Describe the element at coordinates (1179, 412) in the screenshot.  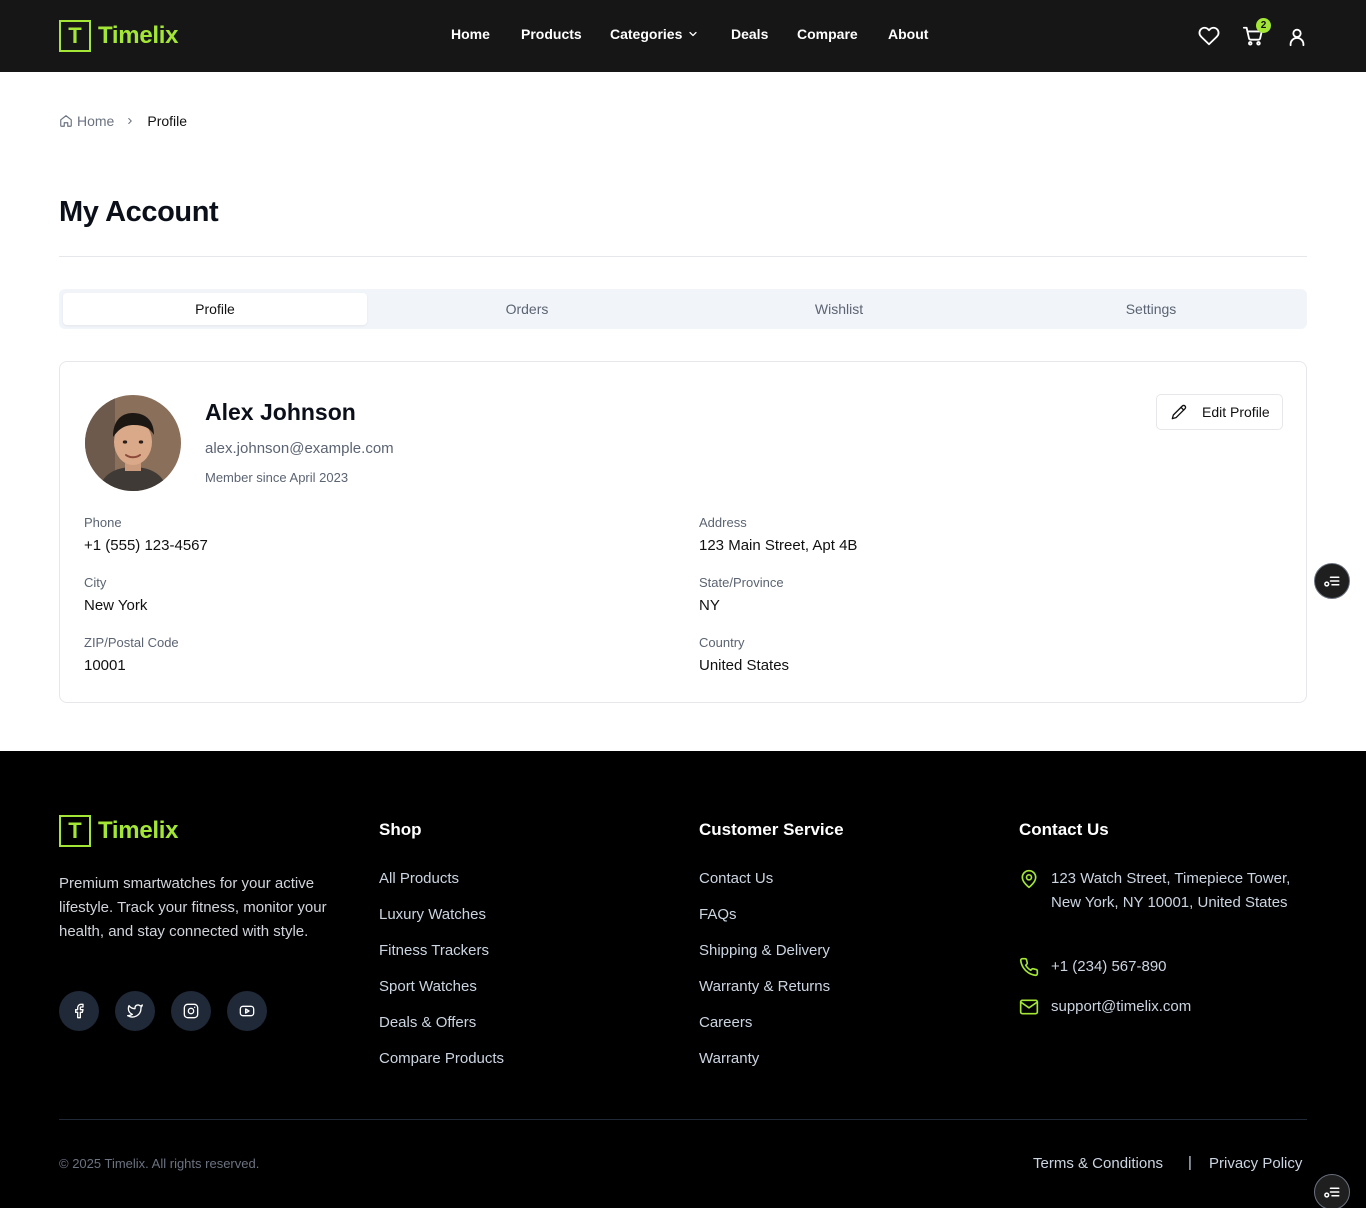
I see `pencil-icon` at that location.